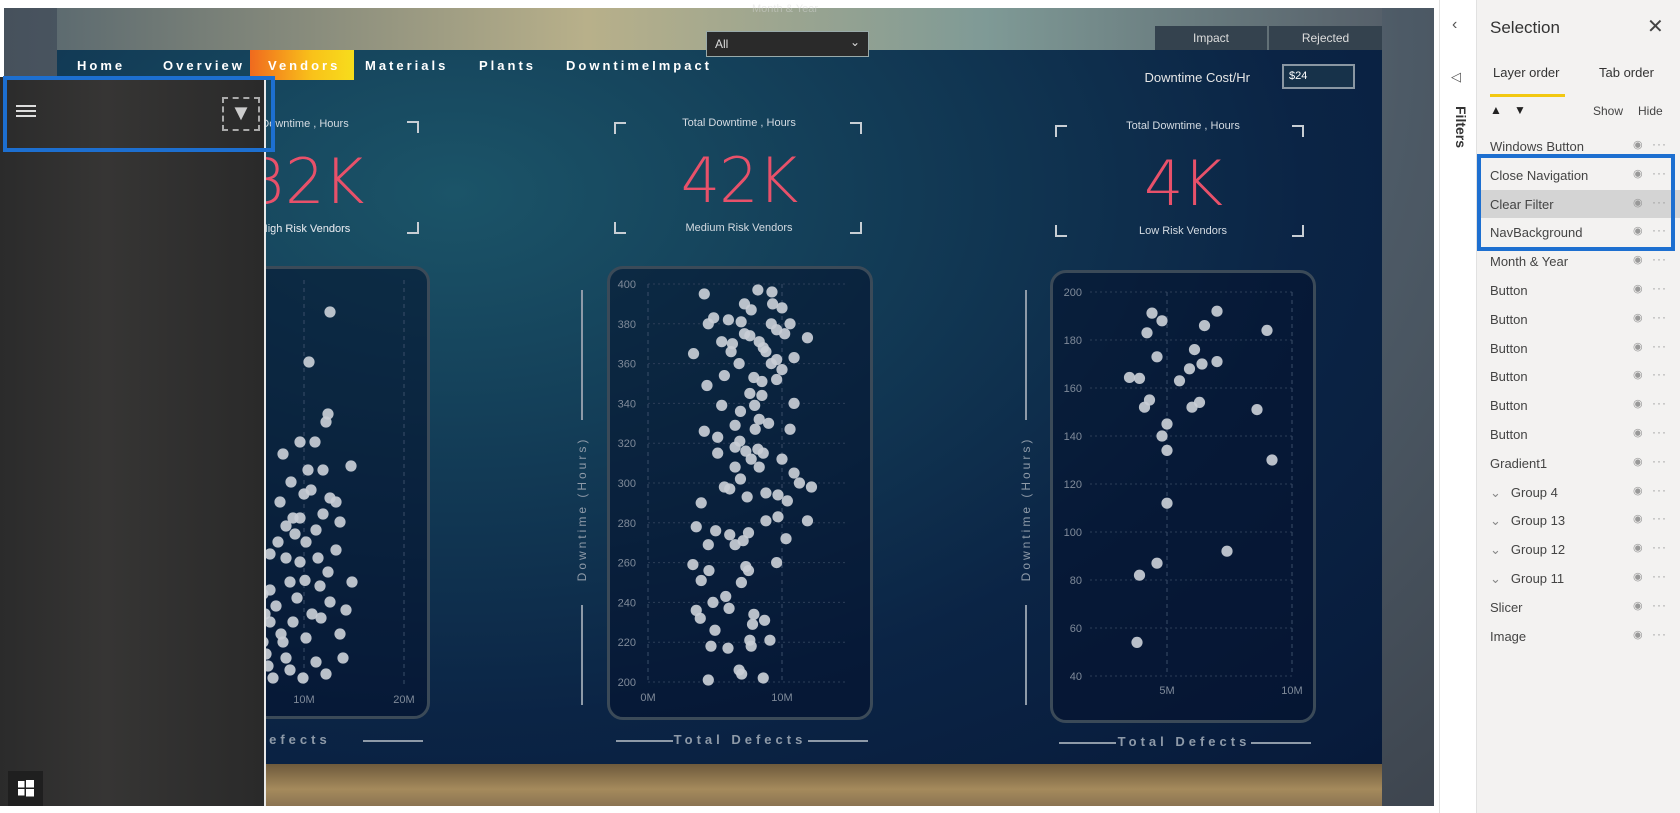 This screenshot has height=813, width=1680. Describe the element at coordinates (1496, 110) in the screenshot. I see `move-up-icon: ▲` at that location.